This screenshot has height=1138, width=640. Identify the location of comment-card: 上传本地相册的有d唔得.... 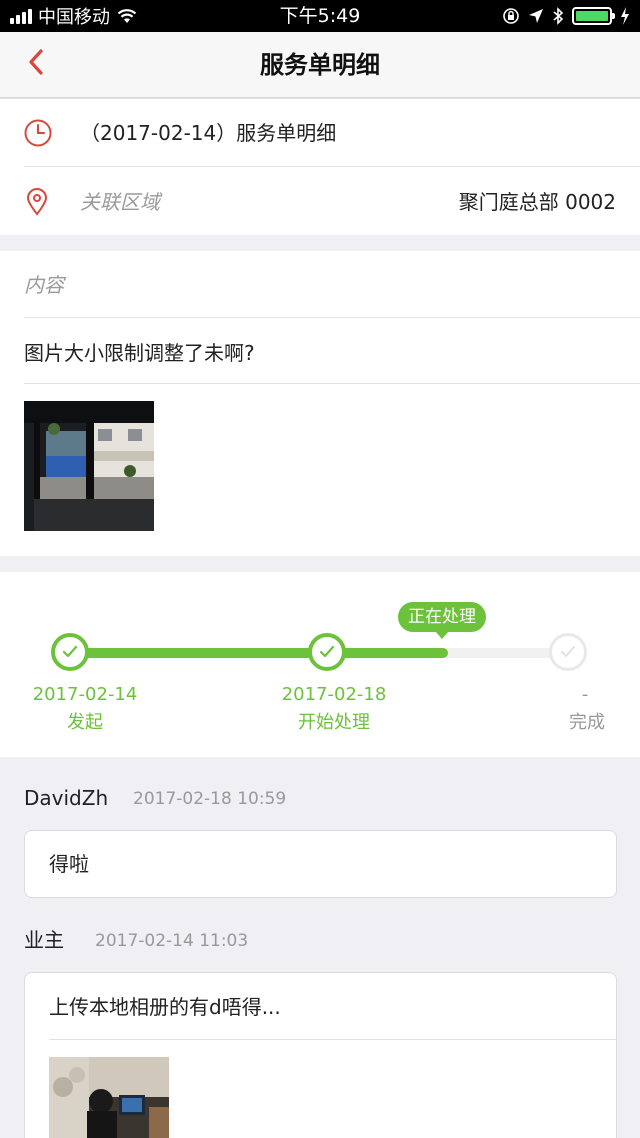
(320, 1055).